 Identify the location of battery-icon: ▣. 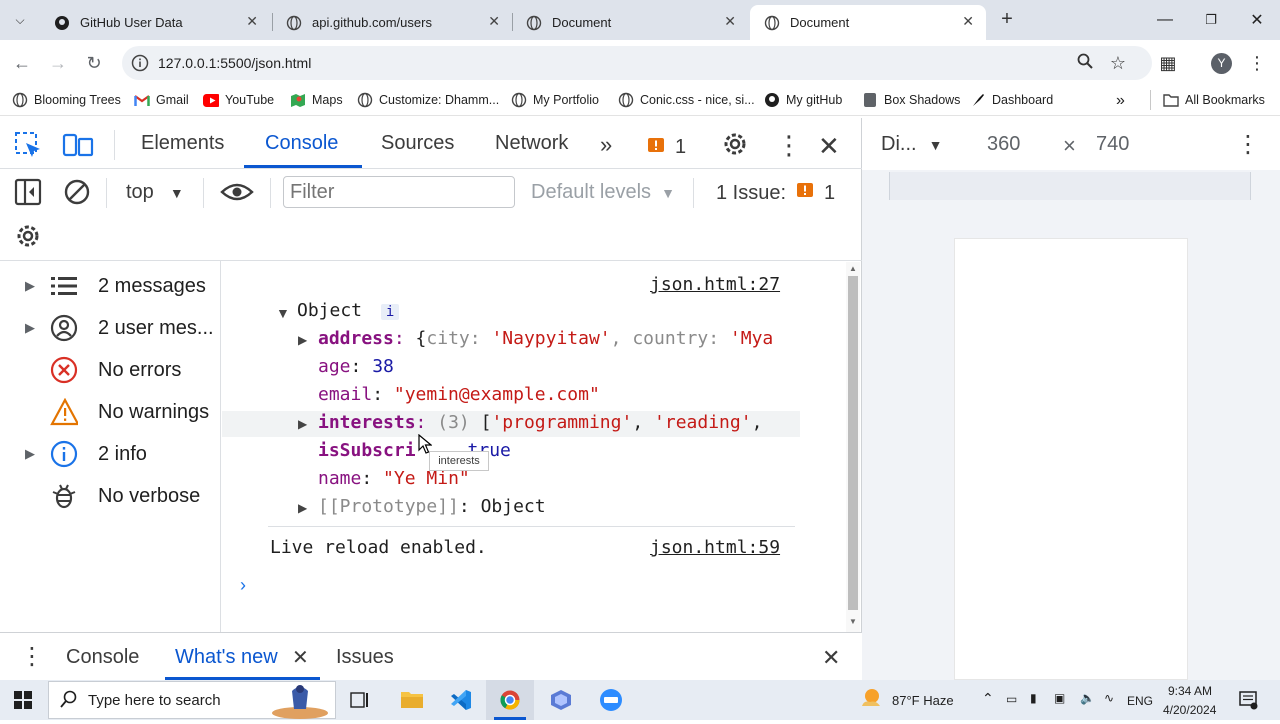
(1059, 698).